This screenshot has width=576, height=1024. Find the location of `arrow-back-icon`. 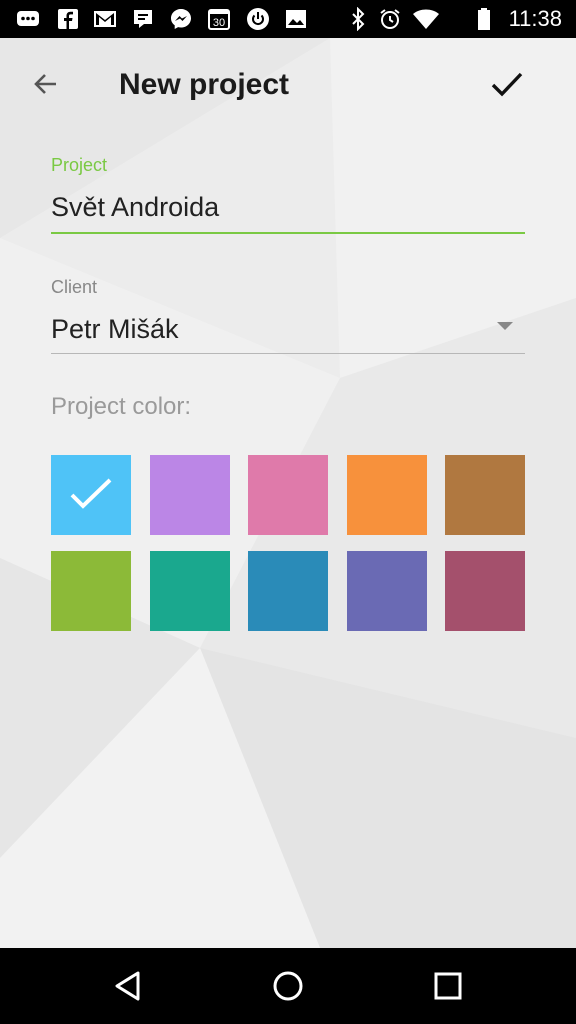

arrow-back-icon is located at coordinates (45, 84).